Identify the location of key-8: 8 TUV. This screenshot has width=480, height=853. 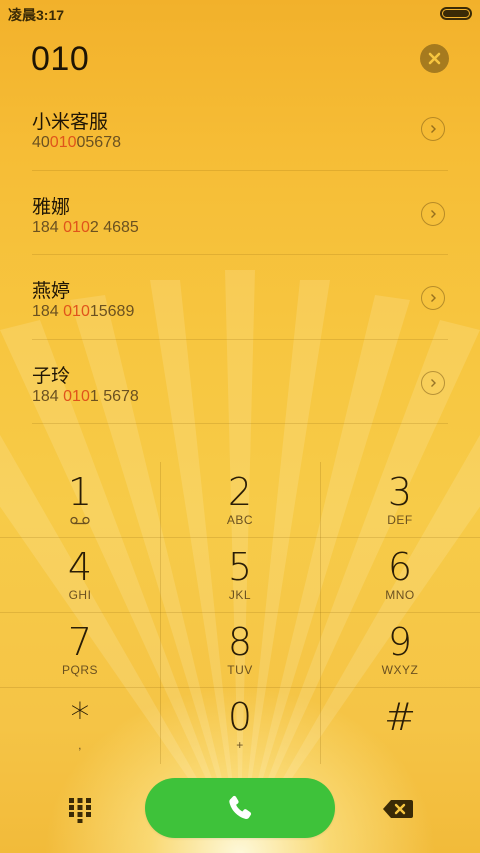
(240, 650).